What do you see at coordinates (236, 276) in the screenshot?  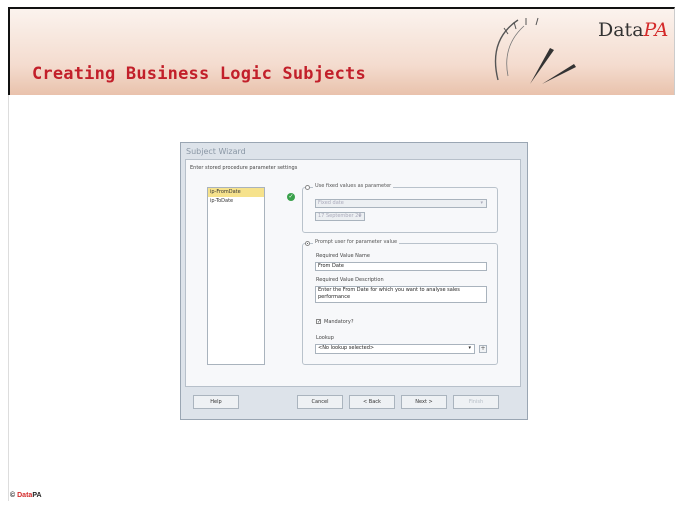 I see `parameter-list: ip-FromDate ip-ToDate` at bounding box center [236, 276].